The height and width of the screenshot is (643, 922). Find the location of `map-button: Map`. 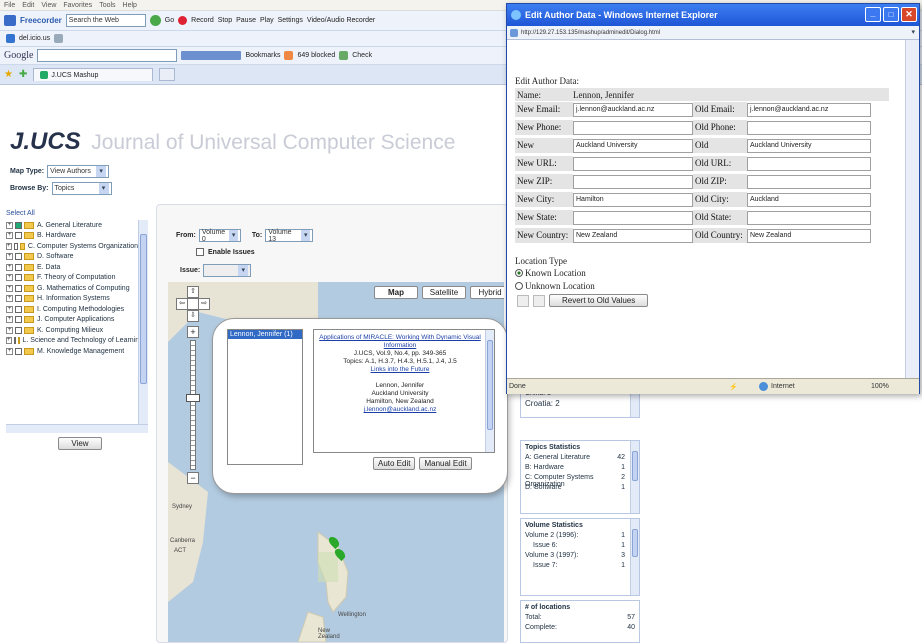

map-button: Map is located at coordinates (396, 292).